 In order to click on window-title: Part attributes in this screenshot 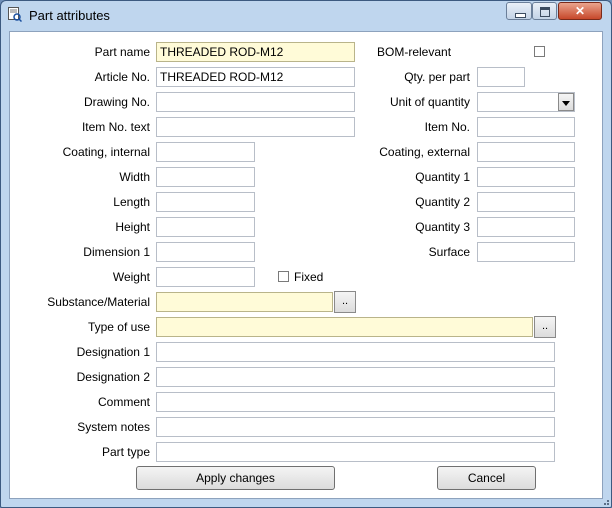, I will do `click(69, 15)`.